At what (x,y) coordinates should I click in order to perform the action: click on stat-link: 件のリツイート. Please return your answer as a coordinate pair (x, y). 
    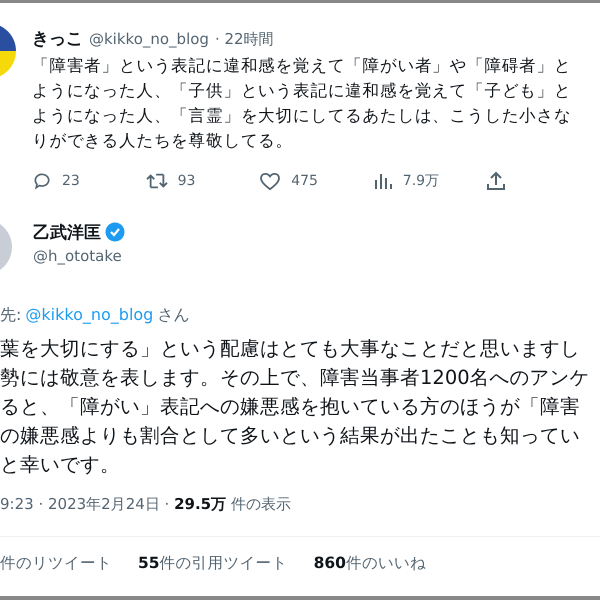
    Looking at the image, I should click on (56, 563).